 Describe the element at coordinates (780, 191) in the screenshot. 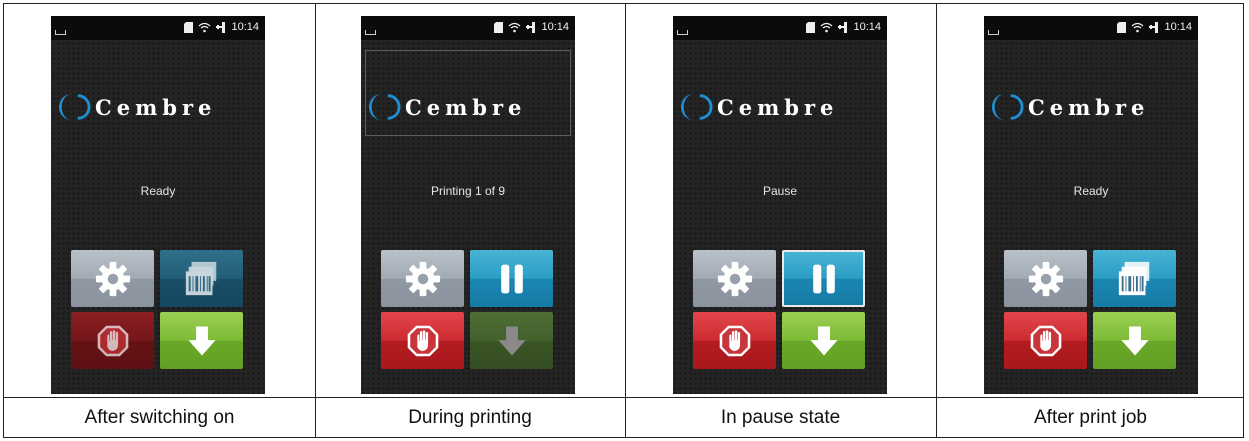

I see `status-message: Pause` at that location.